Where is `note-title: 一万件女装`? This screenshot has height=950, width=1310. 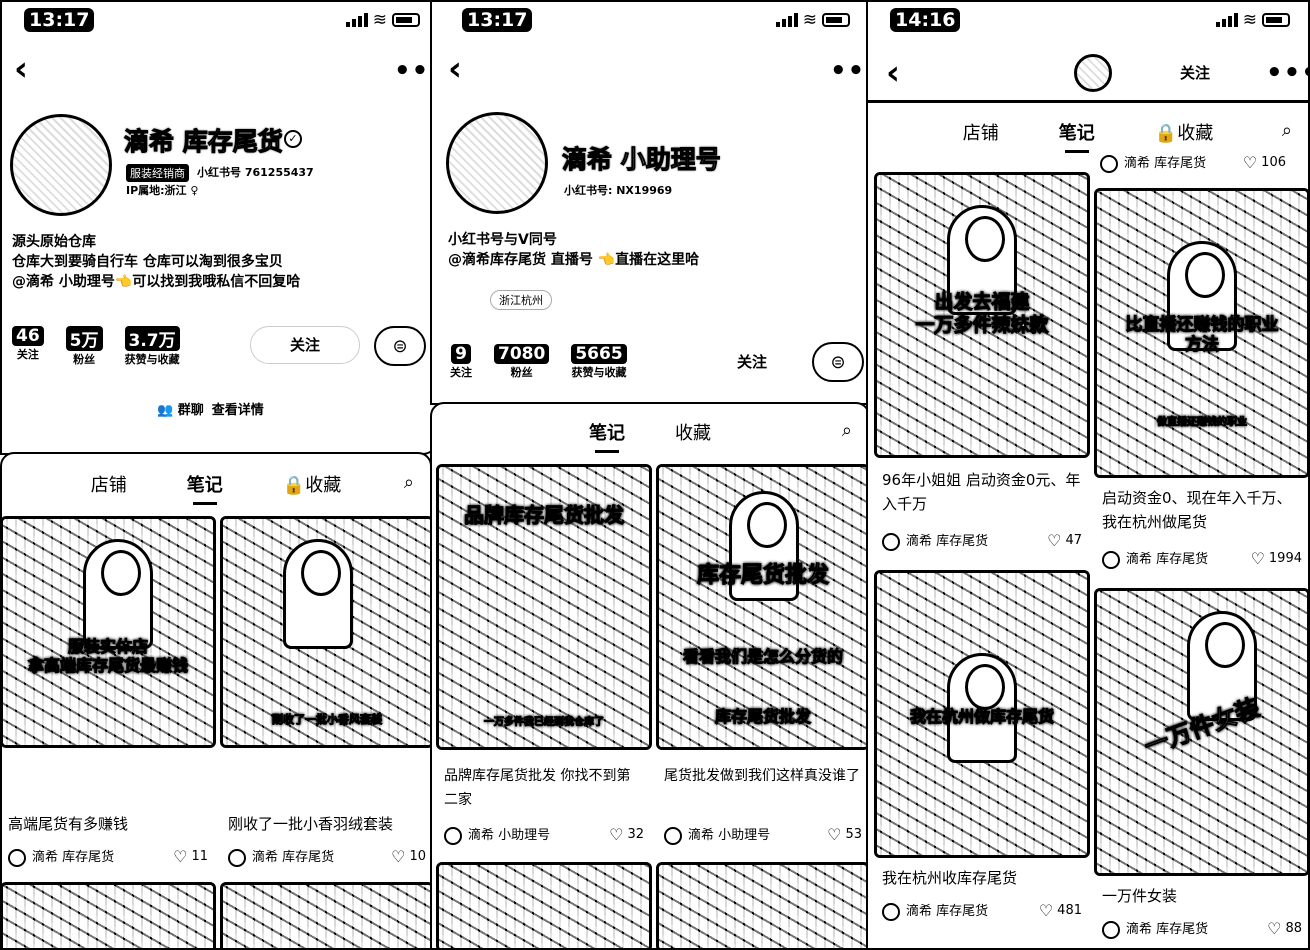
note-title: 一万件女装 is located at coordinates (1140, 896).